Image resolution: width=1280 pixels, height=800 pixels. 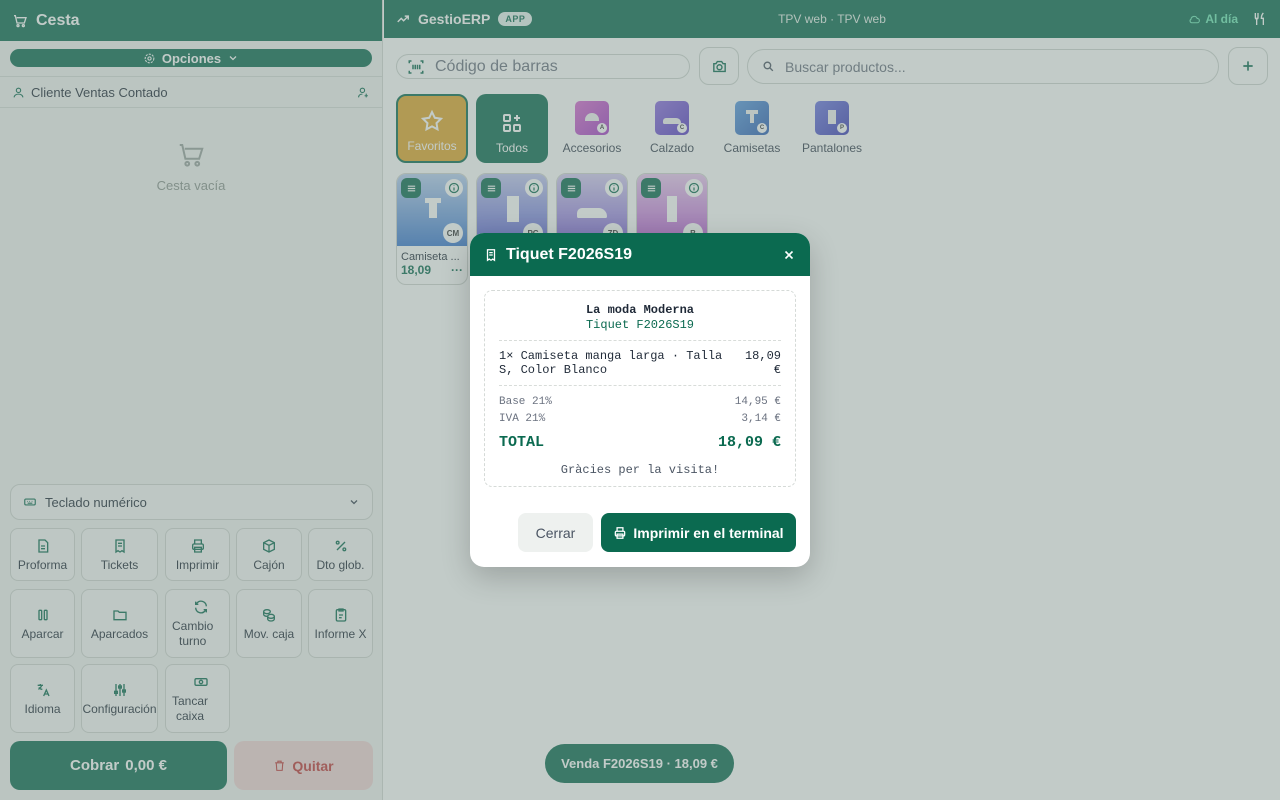 I want to click on total-row: TOTAL 18,09 €, so click(x=640, y=442).